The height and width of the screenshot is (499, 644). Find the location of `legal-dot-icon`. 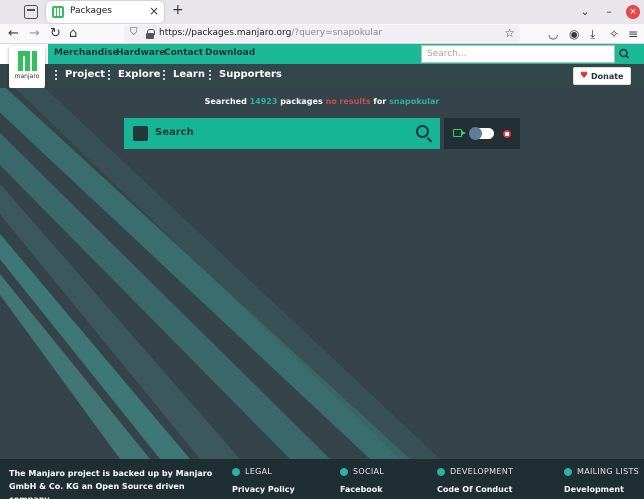

legal-dot-icon is located at coordinates (236, 472).